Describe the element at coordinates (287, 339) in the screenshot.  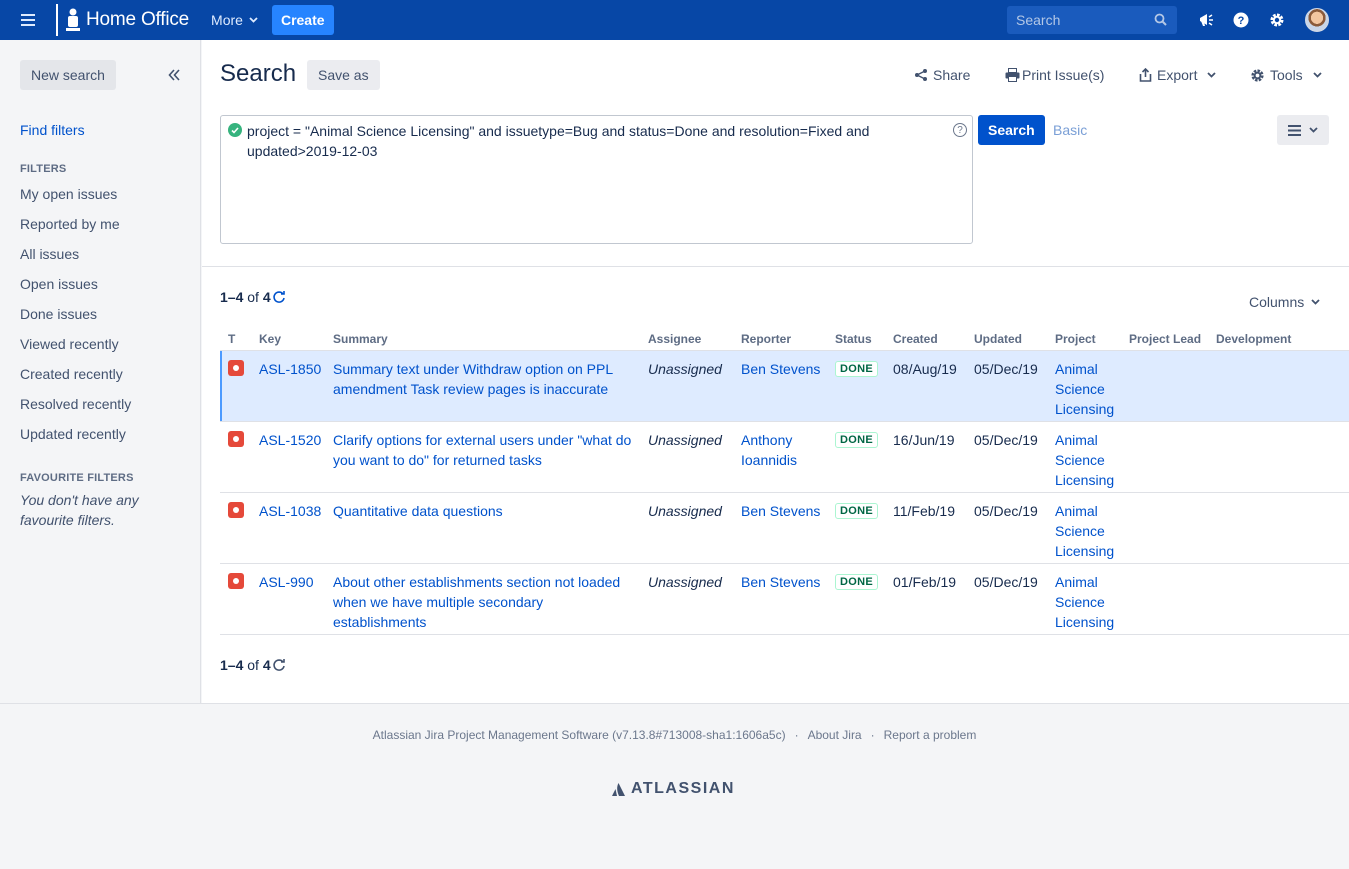
I see `column-header-key: Key` at that location.